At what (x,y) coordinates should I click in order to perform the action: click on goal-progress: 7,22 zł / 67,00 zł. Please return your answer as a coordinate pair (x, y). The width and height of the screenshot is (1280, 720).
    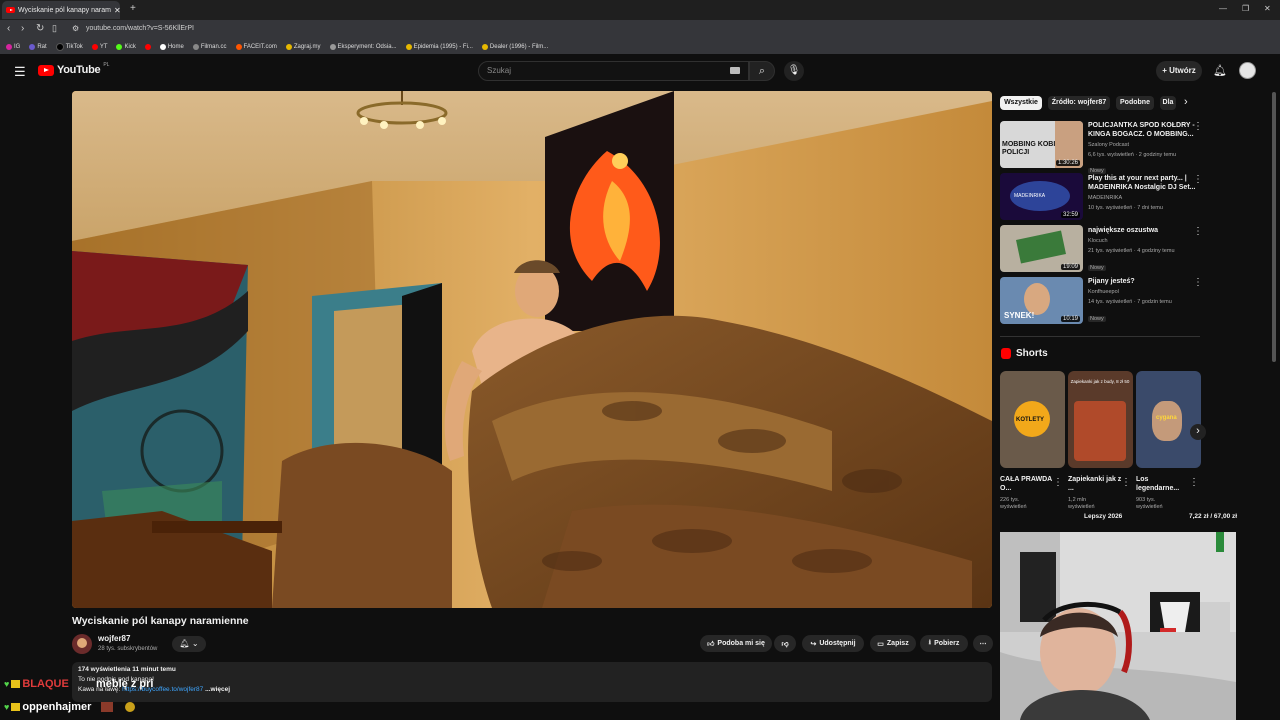
    Looking at the image, I should click on (1213, 516).